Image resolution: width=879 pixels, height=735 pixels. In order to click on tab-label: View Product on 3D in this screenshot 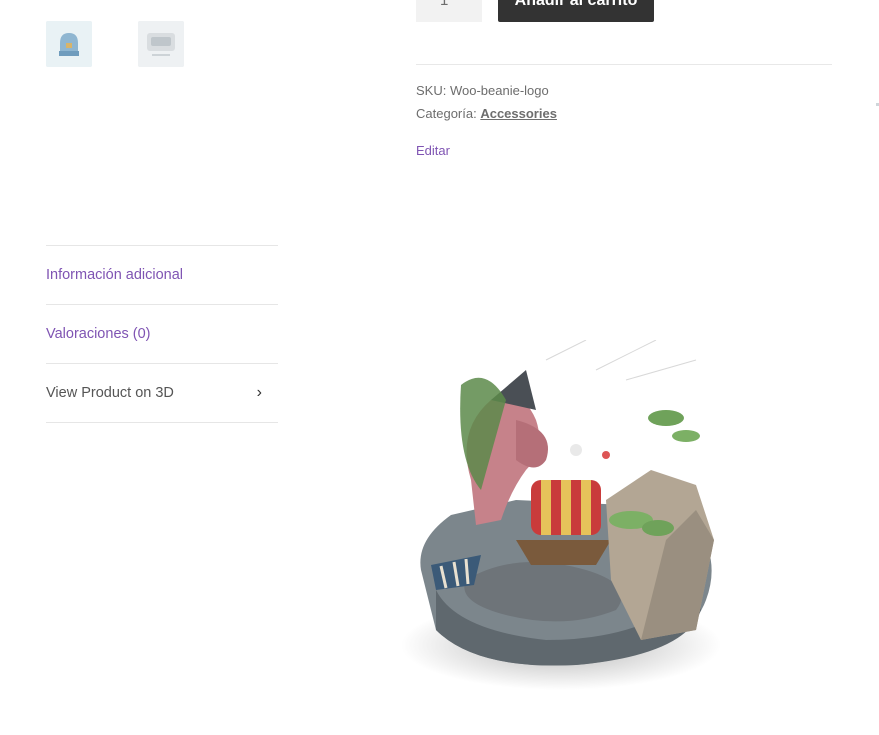, I will do `click(110, 393)`.